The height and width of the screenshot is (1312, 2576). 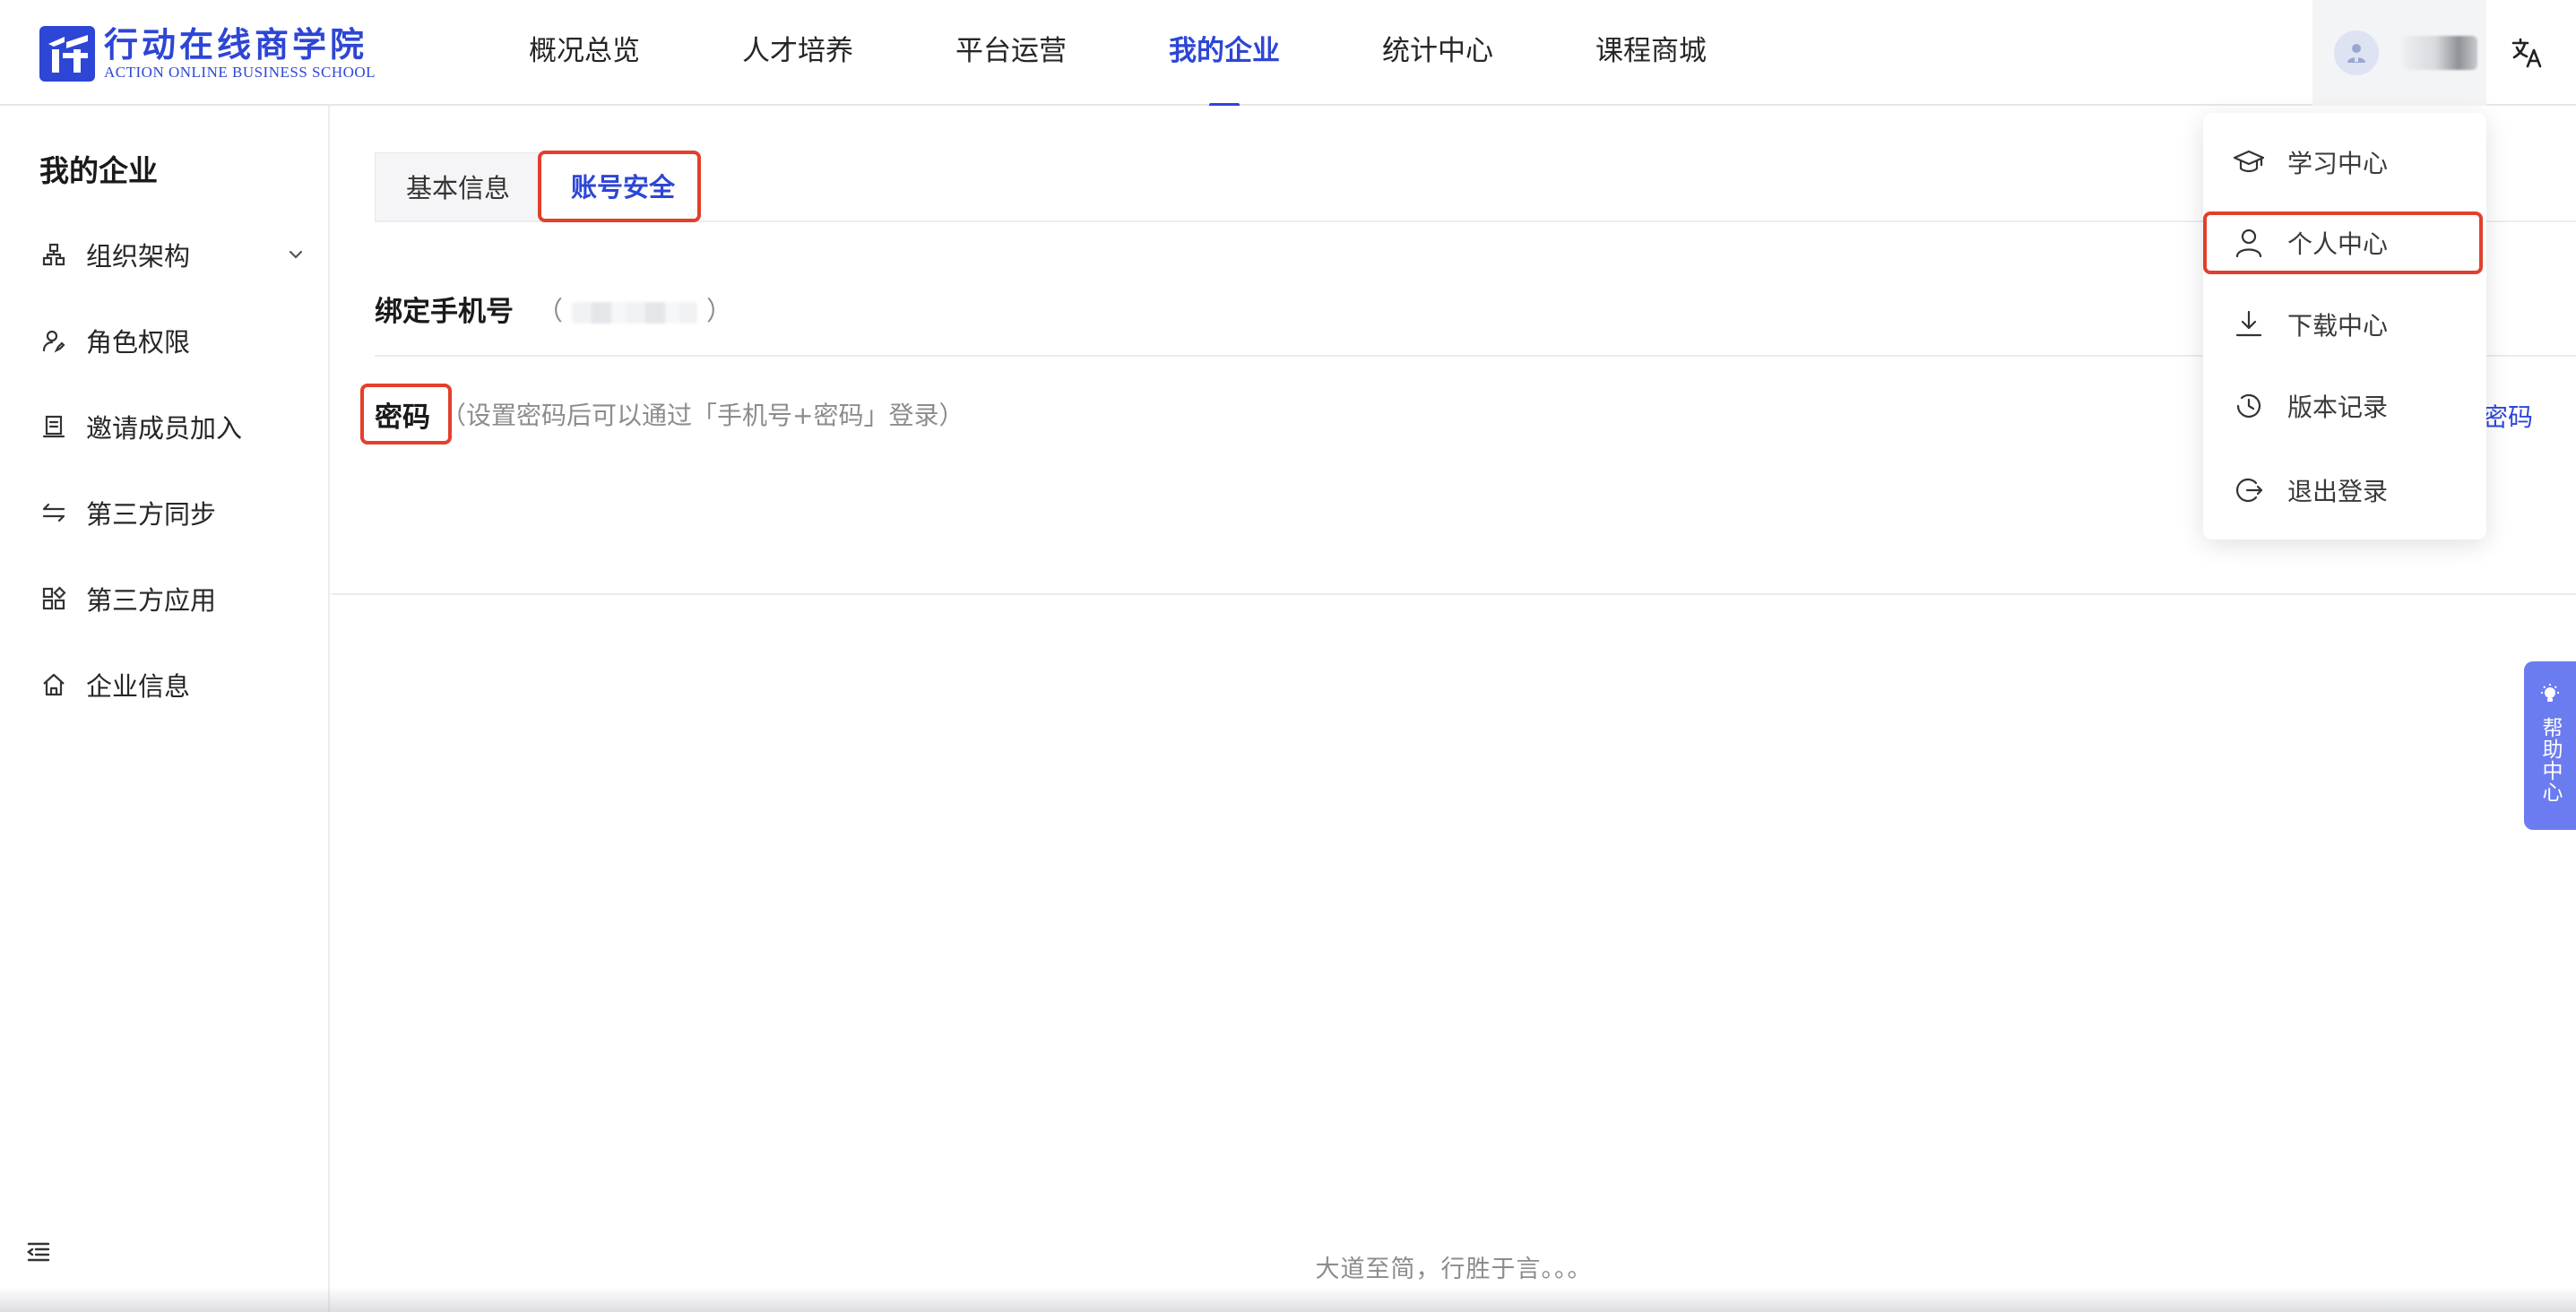 What do you see at coordinates (1651, 53) in the screenshot?
I see `nav-item-course-mall: 课程商城` at bounding box center [1651, 53].